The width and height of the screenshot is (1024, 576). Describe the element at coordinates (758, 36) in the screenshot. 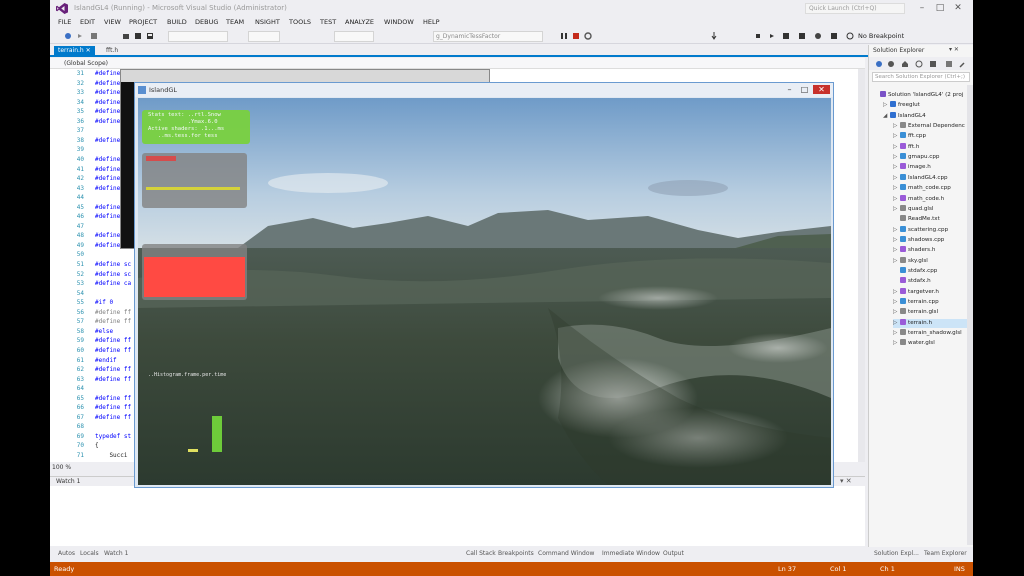

I see `step-over-icon` at that location.